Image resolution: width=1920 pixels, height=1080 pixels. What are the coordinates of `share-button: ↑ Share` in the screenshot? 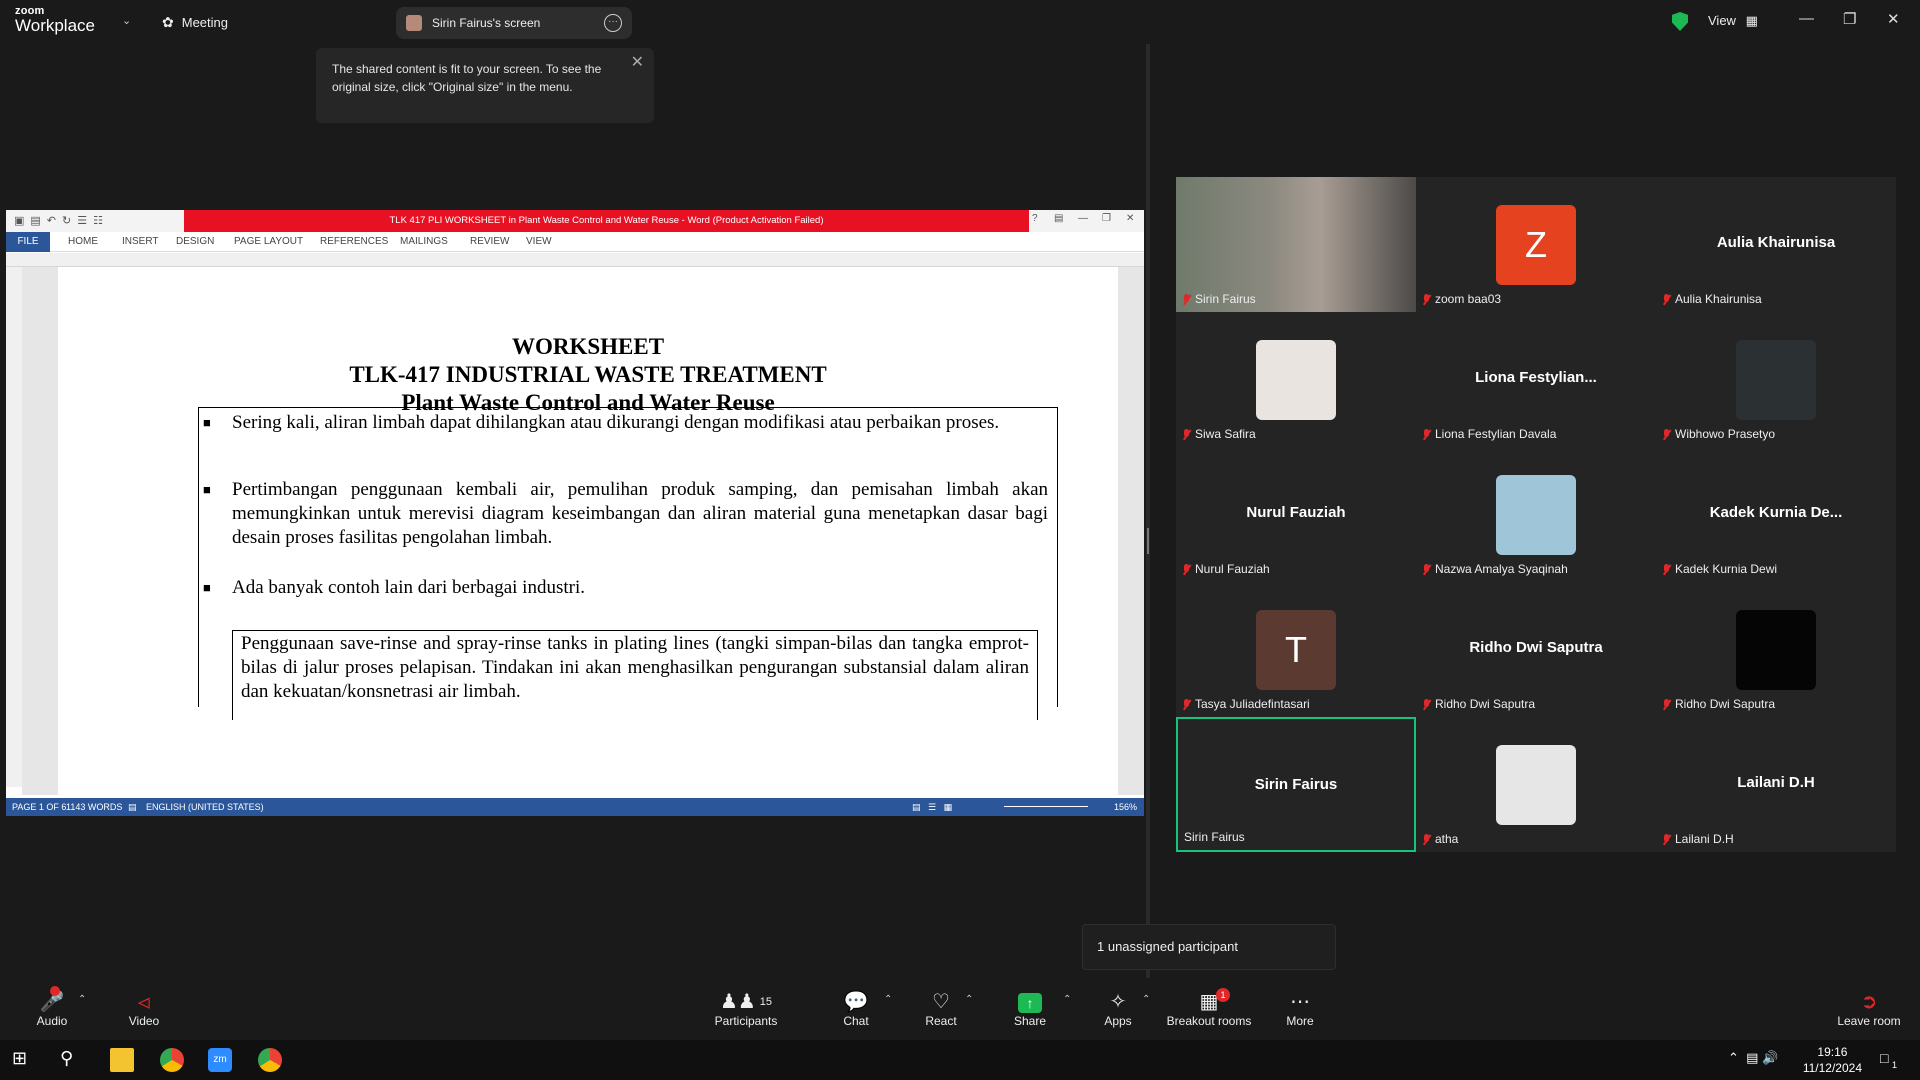 It's located at (1030, 1009).